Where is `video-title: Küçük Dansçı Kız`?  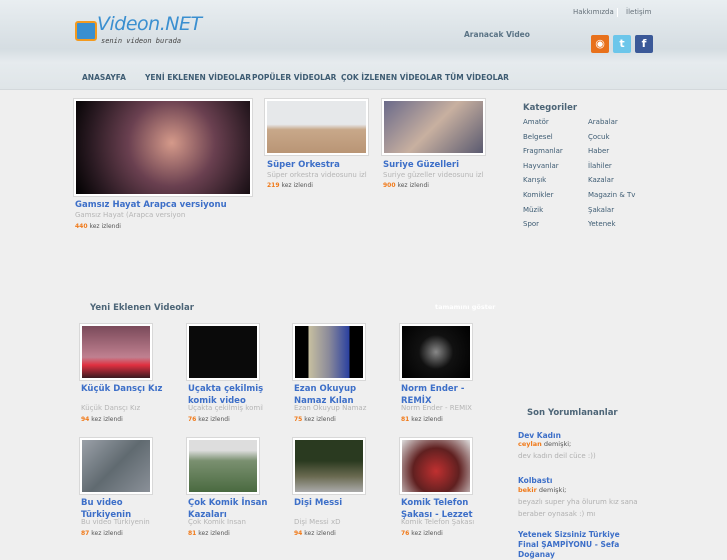
video-title: Küçük Dansçı Kız is located at coordinates (126, 389).